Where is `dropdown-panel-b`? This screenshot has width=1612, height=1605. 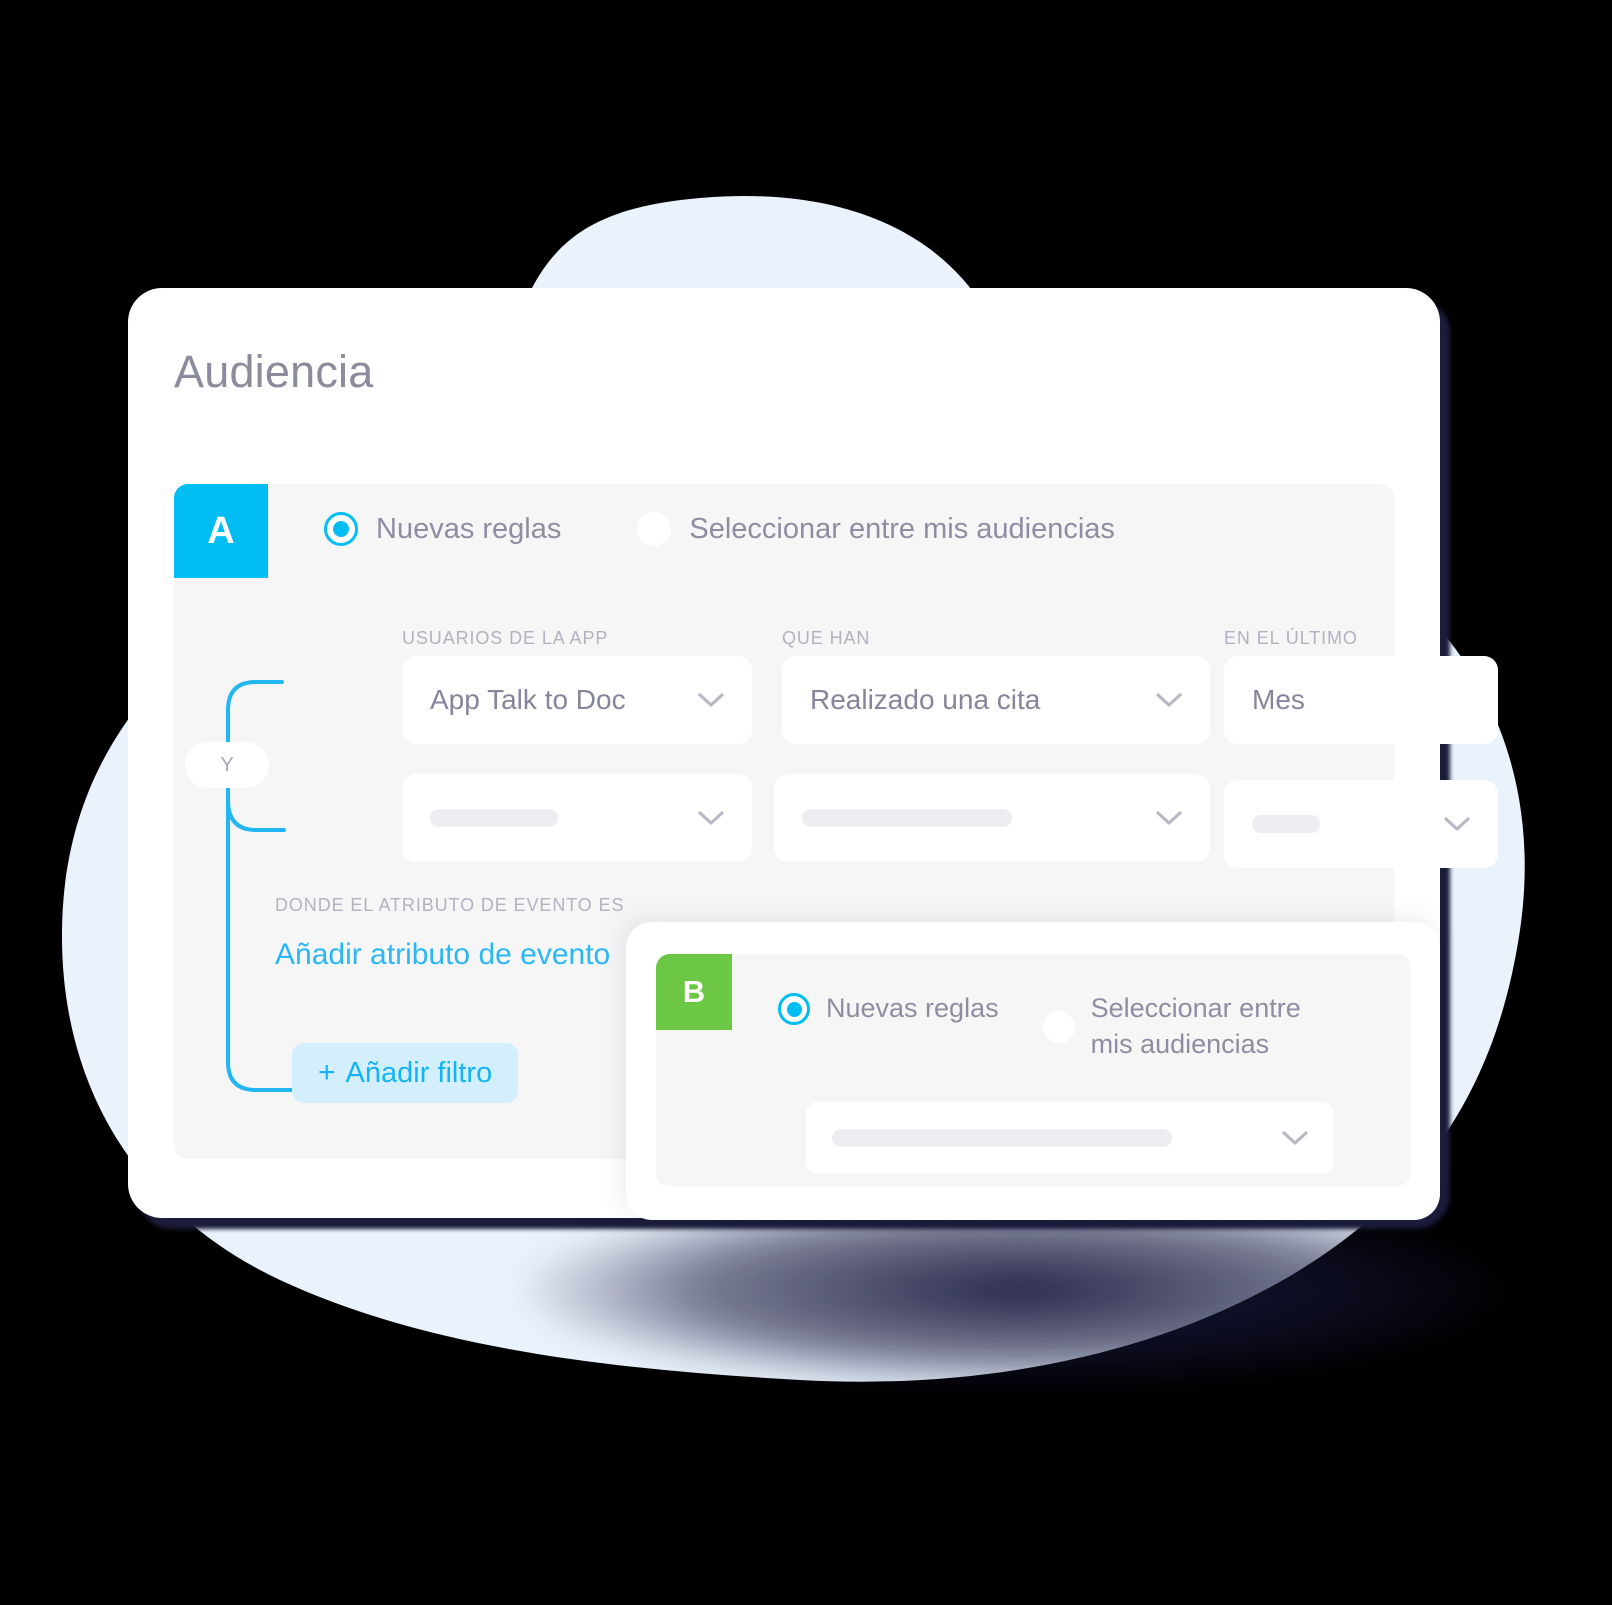 dropdown-panel-b is located at coordinates (1070, 1138).